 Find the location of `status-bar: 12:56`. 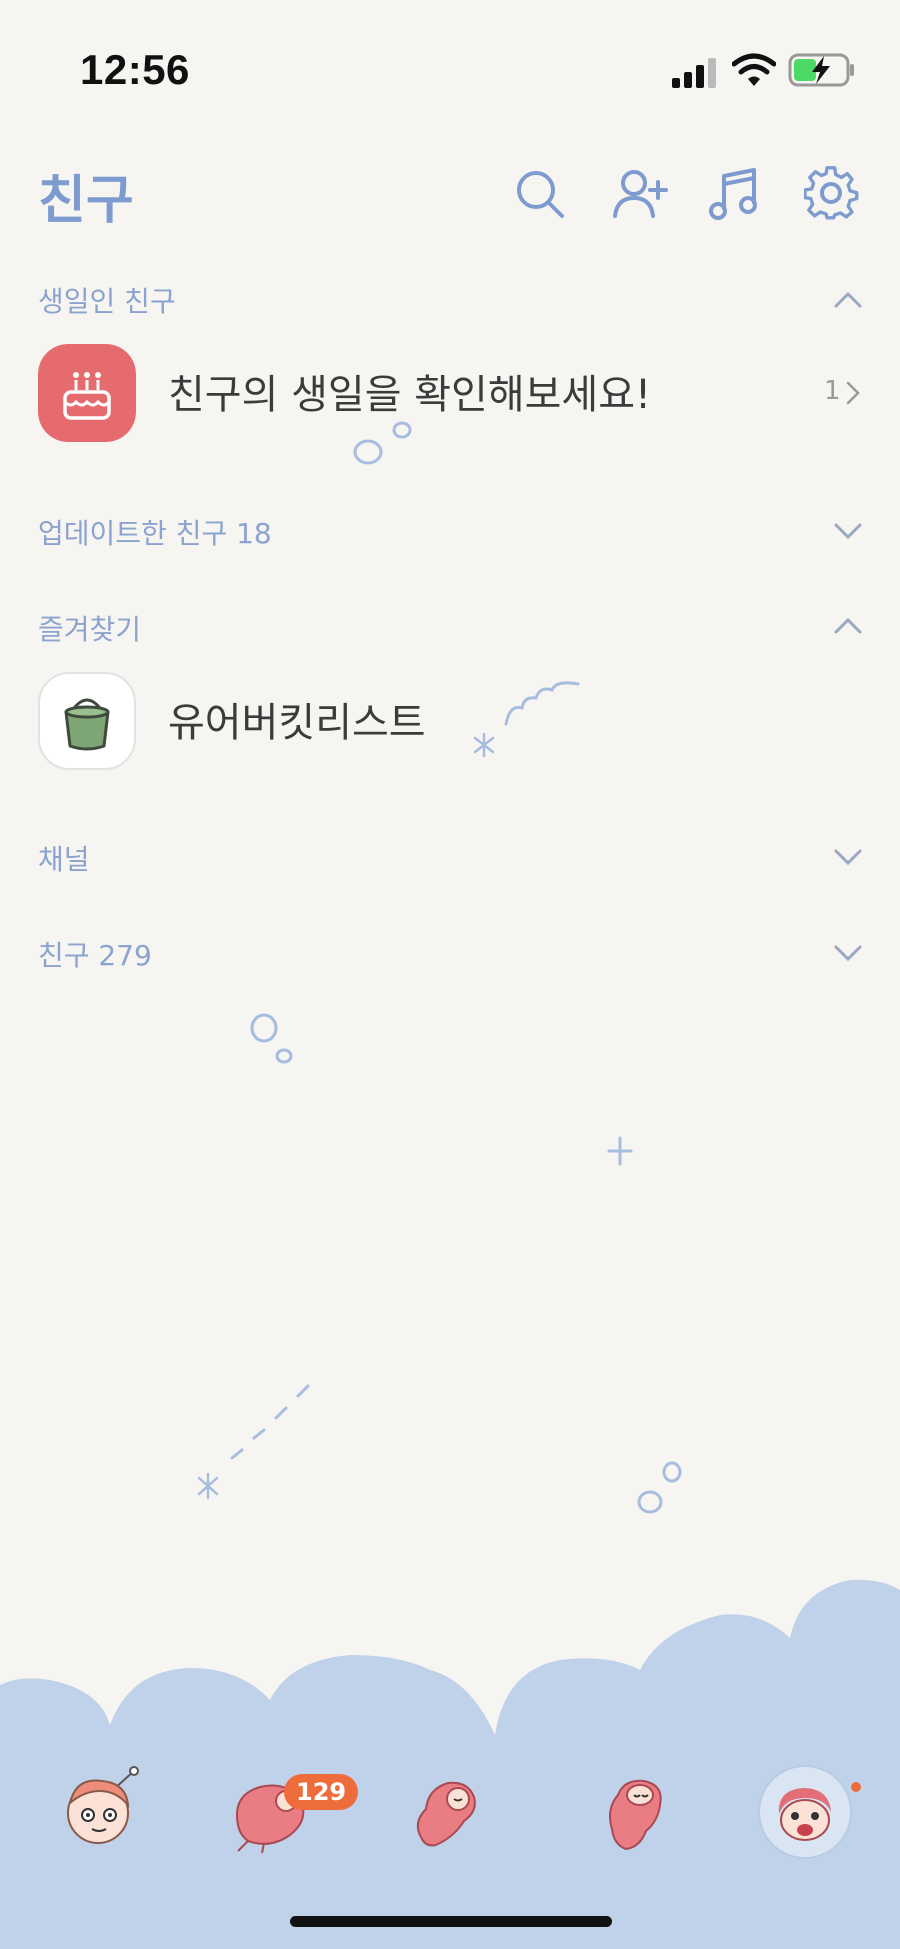

status-bar: 12:56 is located at coordinates (450, 70).